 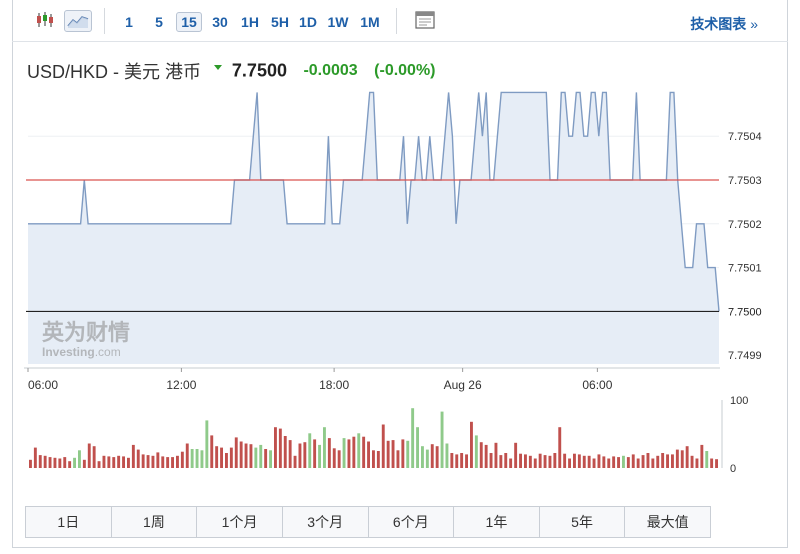 What do you see at coordinates (68, 352) in the screenshot?
I see `watermark-en: Investing` at bounding box center [68, 352].